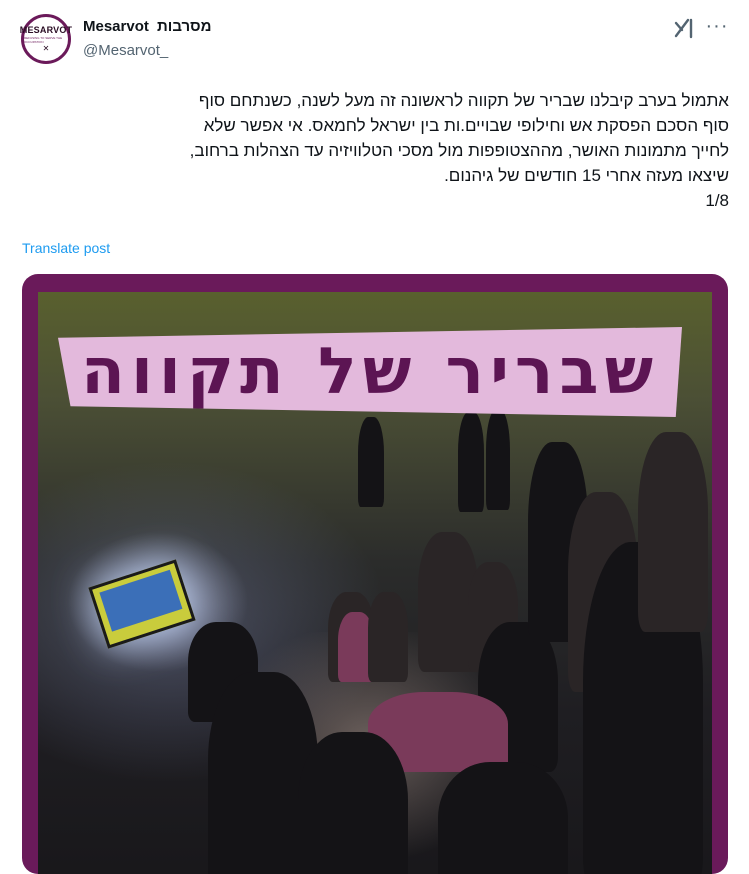 This screenshot has height=874, width=749. I want to click on tv-display, so click(141, 600).